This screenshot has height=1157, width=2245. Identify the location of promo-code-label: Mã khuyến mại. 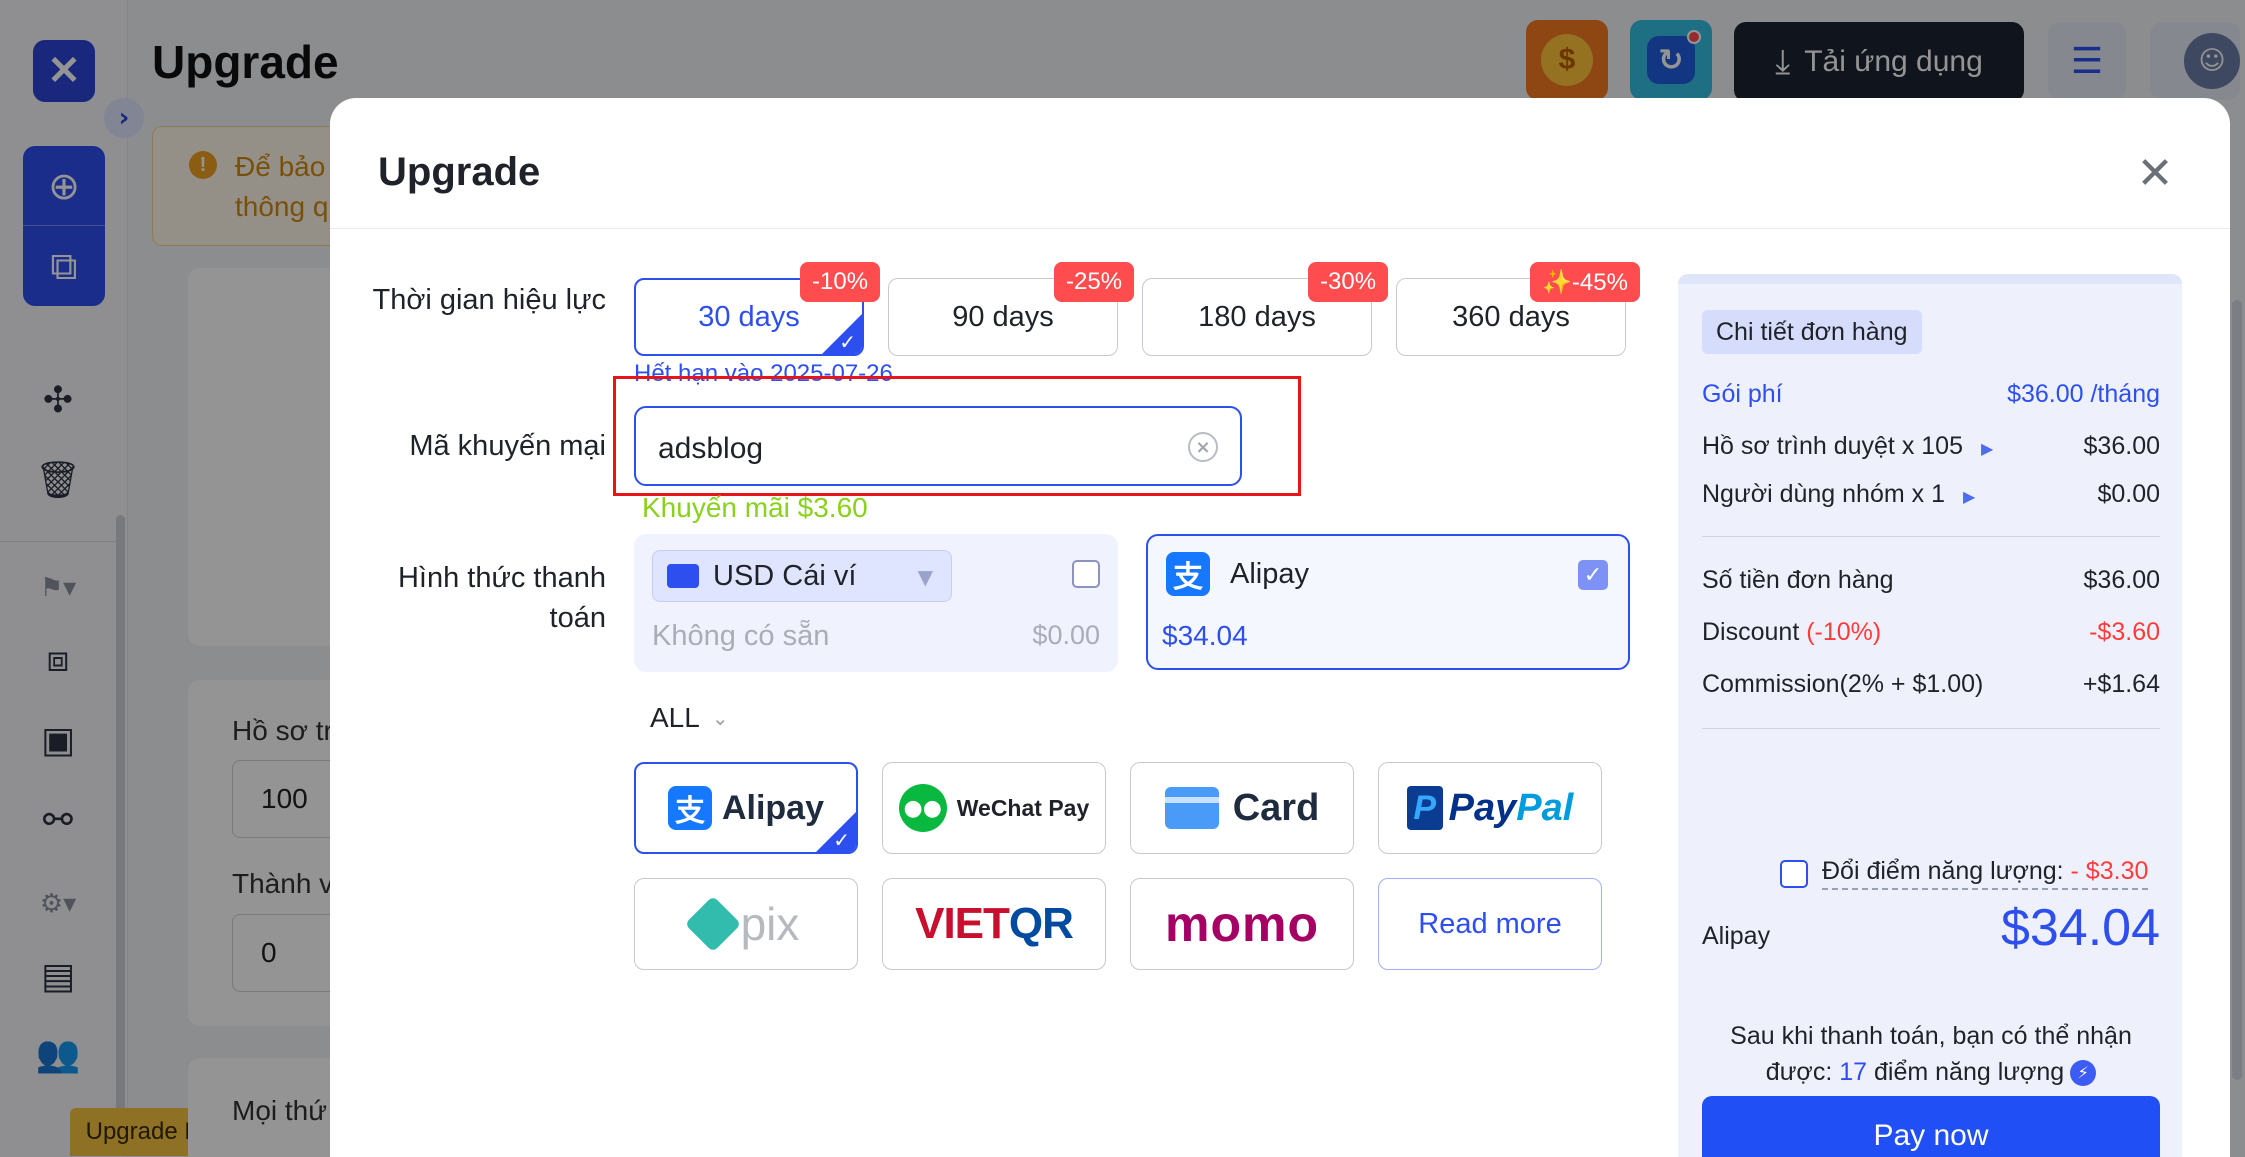
(507, 446).